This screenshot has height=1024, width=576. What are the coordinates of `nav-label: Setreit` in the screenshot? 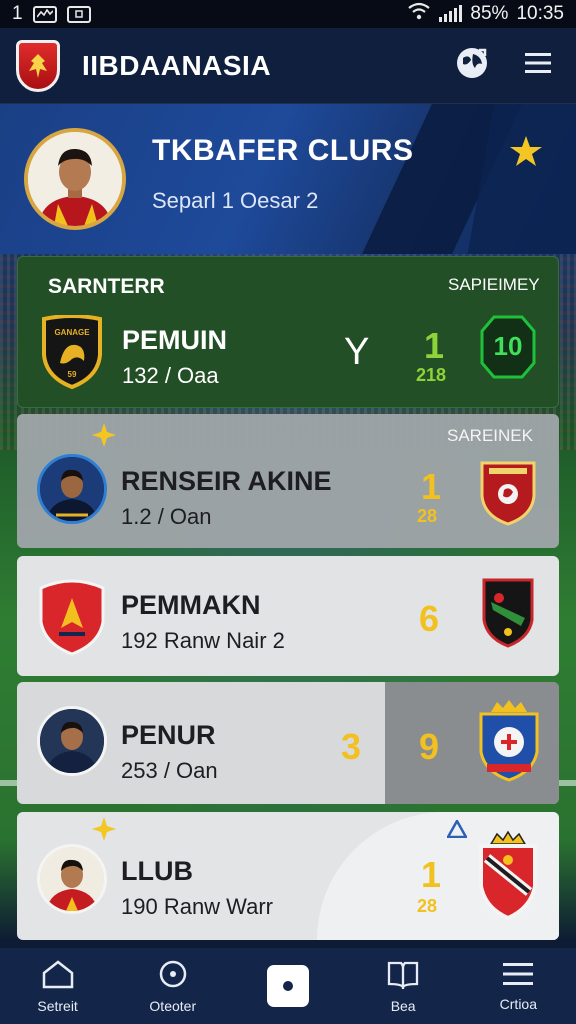 It's located at (57, 1005).